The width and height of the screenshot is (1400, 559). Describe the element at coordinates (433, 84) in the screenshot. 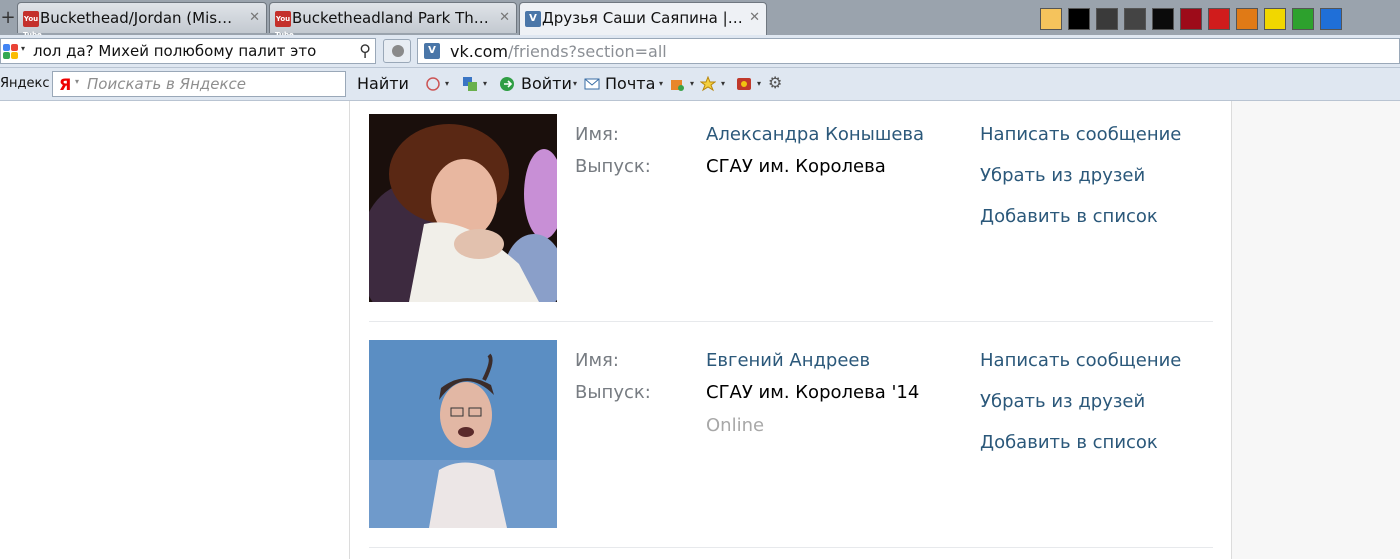

I see `chat-icon` at that location.